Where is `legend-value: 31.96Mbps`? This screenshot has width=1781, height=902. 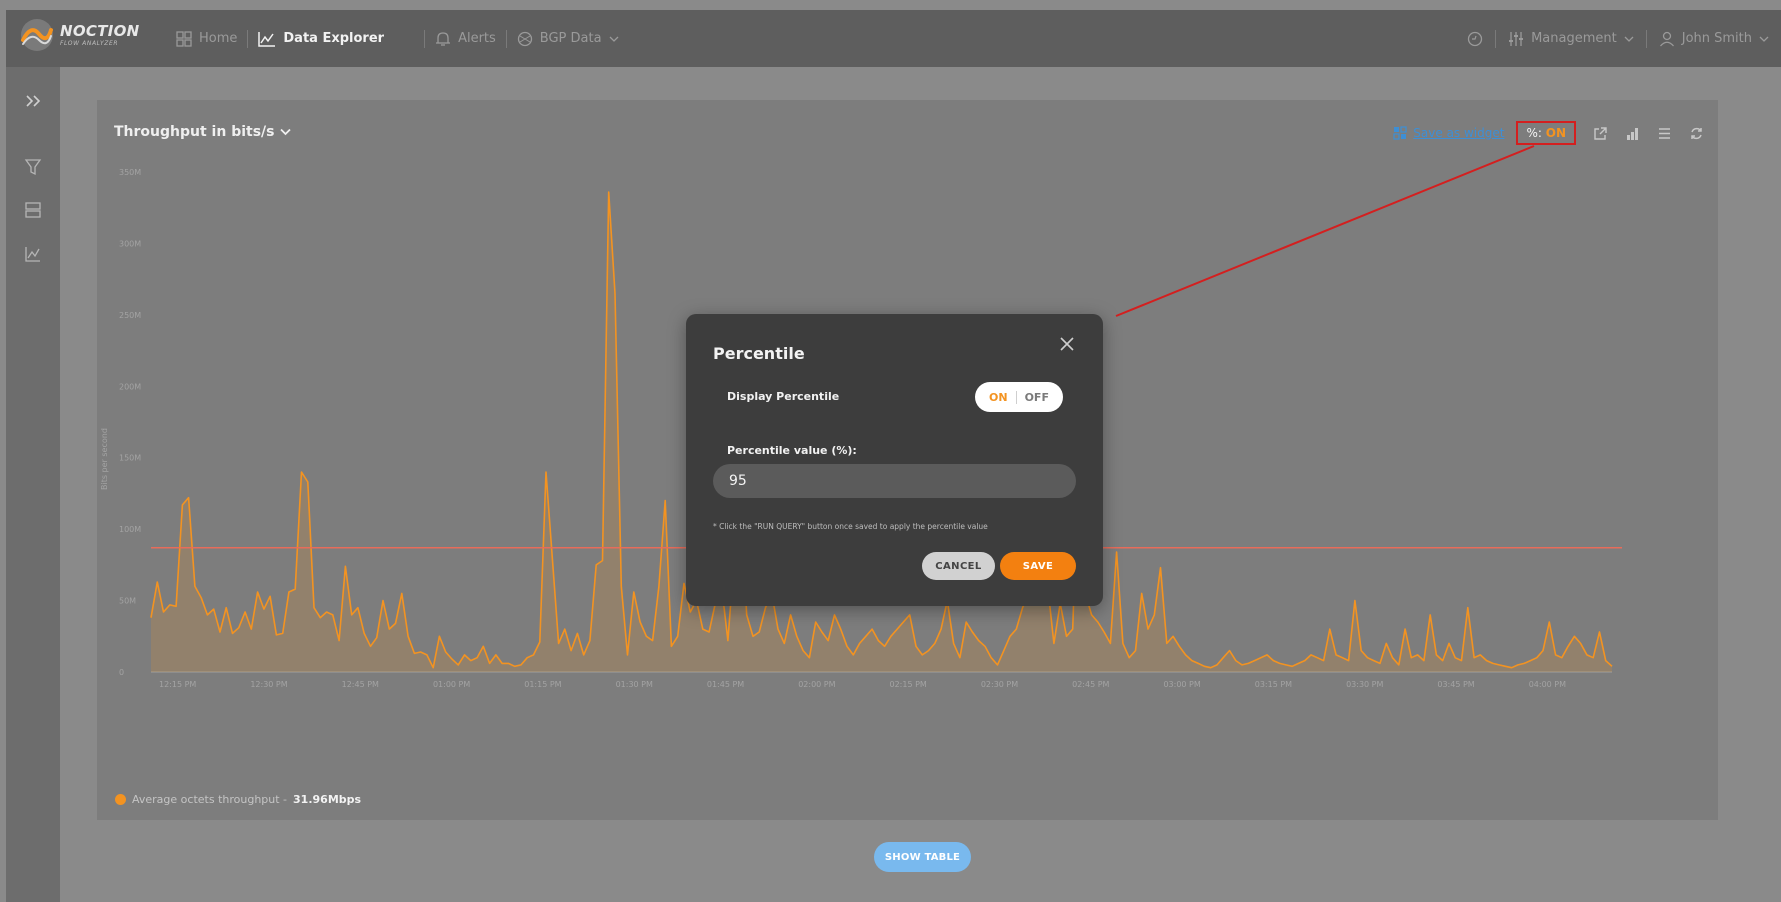
legend-value: 31.96Mbps is located at coordinates (327, 799).